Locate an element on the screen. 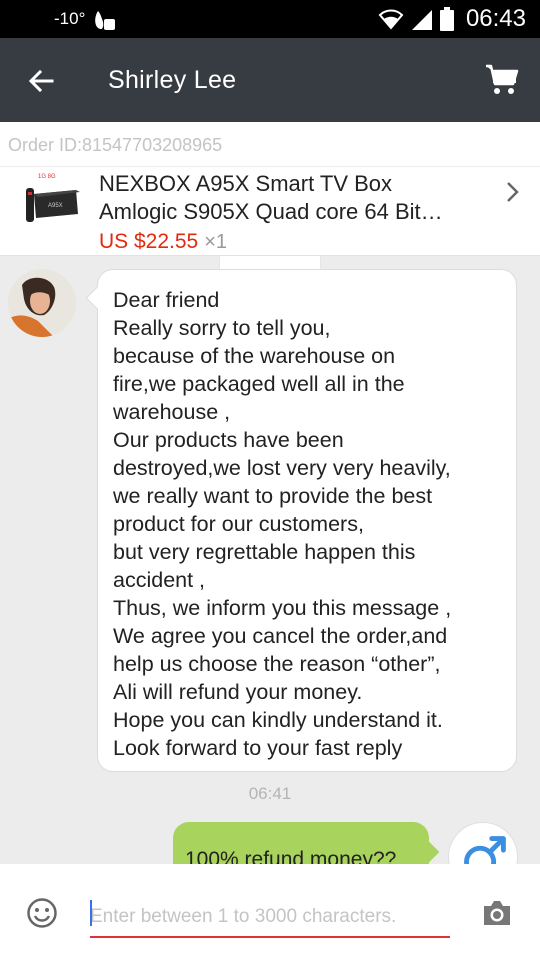  message-line: Look forward to your fast reply is located at coordinates (258, 748).